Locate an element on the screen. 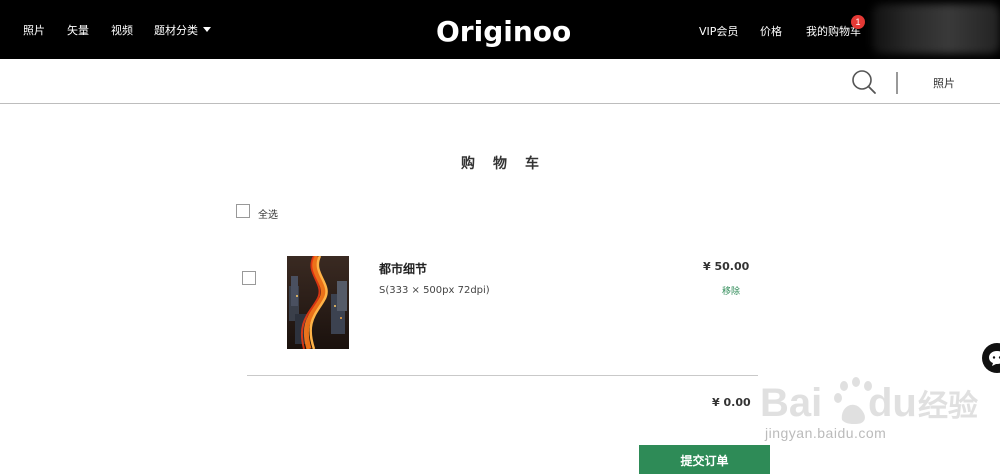 This screenshot has width=1000, height=474. nav-vip: VIP会员 is located at coordinates (718, 31).